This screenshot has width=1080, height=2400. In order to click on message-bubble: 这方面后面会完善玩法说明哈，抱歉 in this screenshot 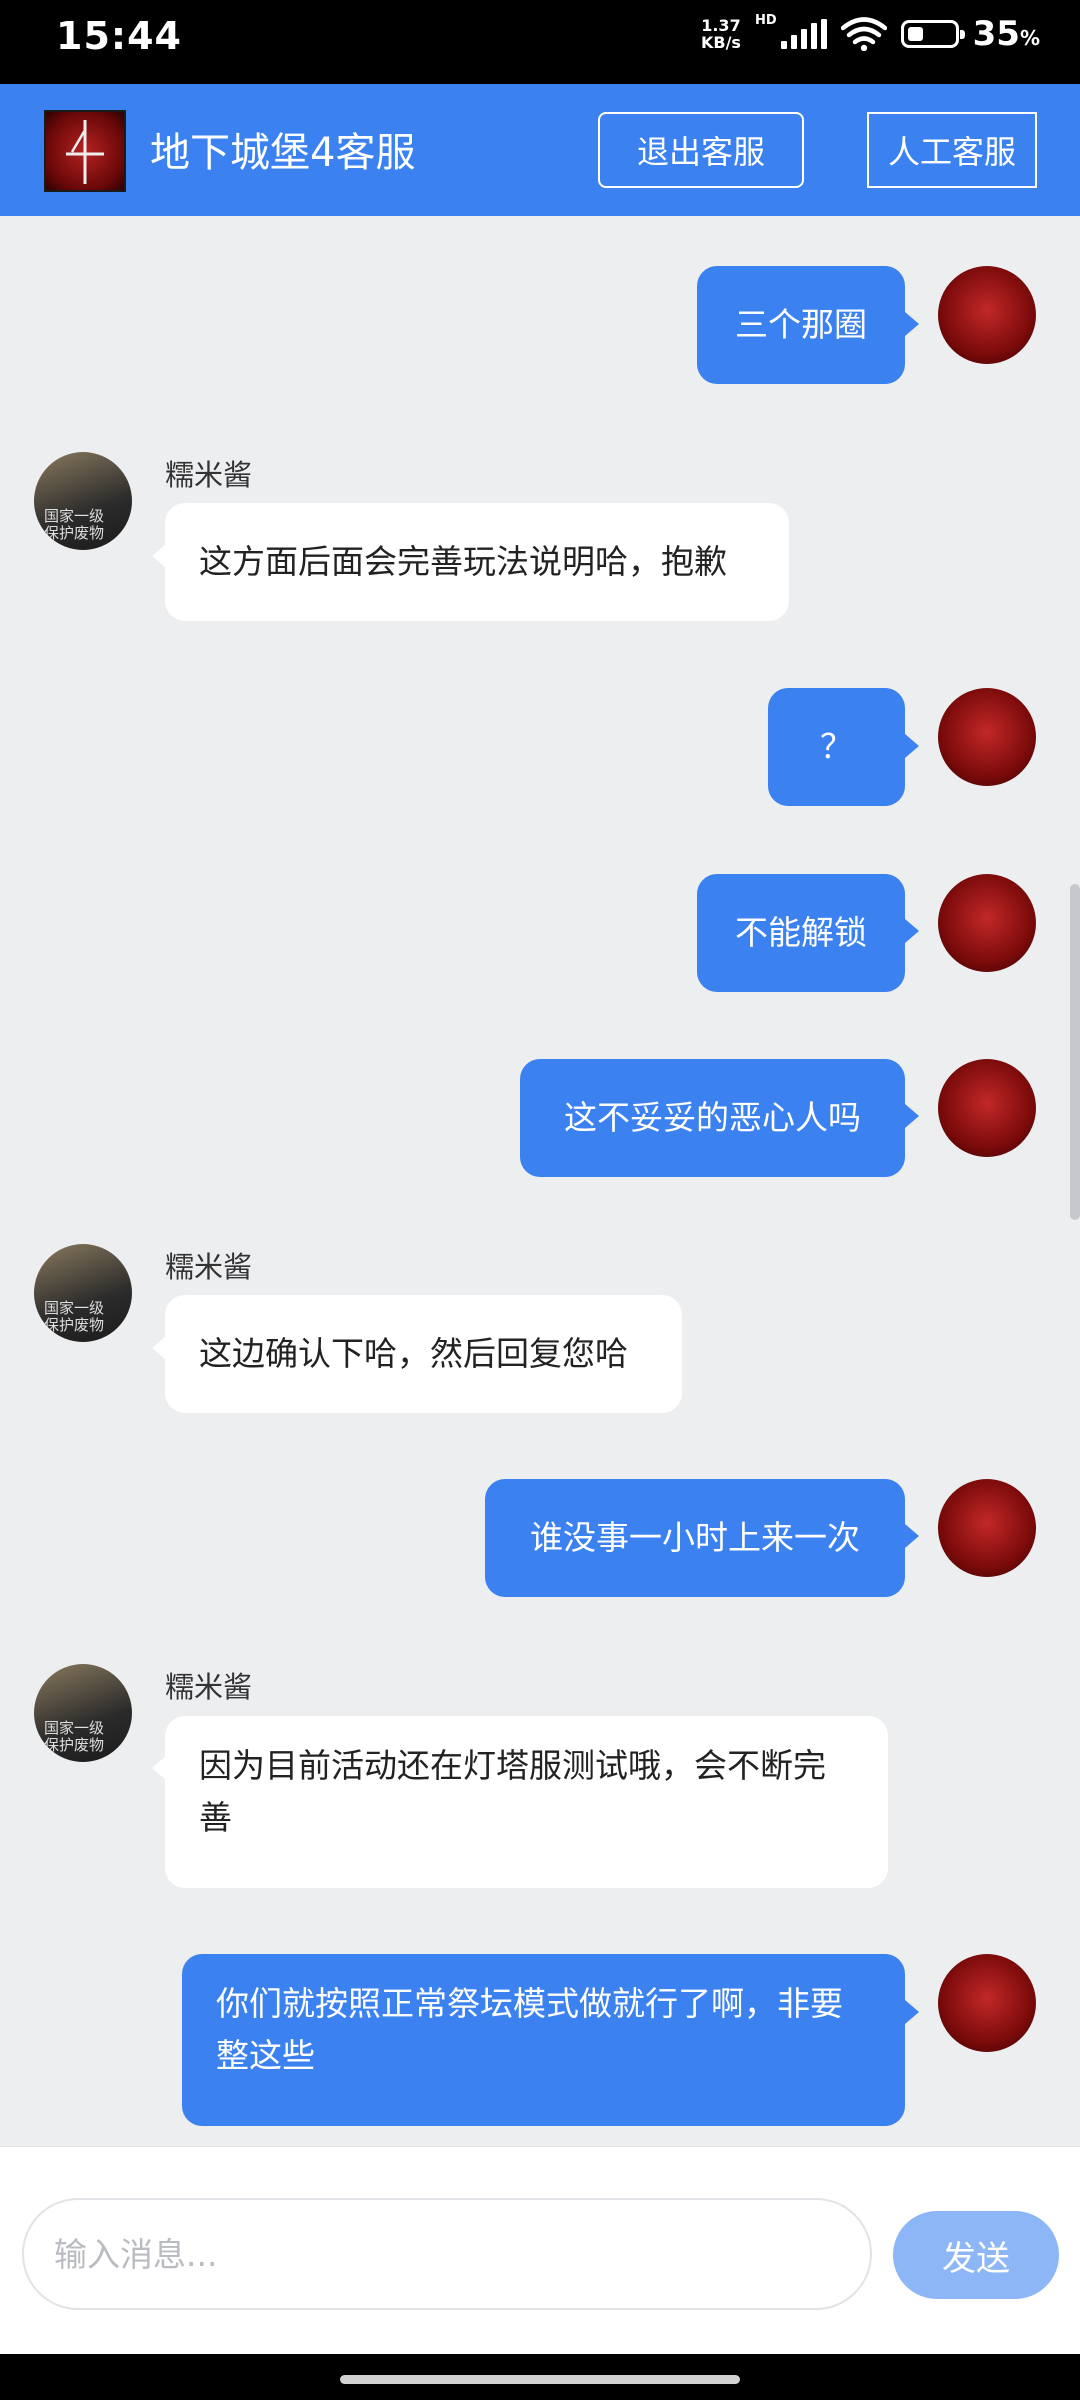, I will do `click(477, 562)`.